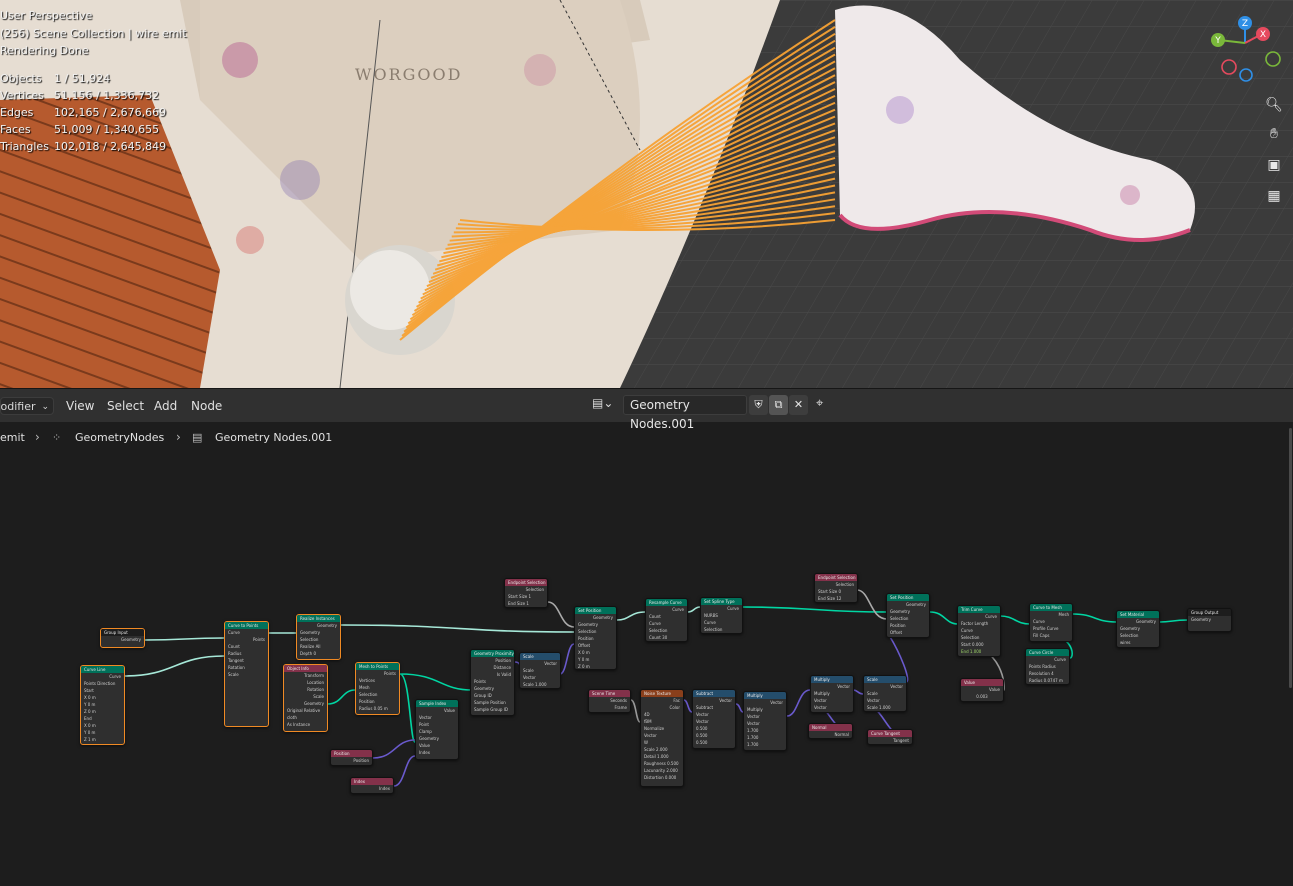 This screenshot has height=886, width=1293. I want to click on node-scale: Scale Vector Scale Vector Scale 1.000, so click(540, 670).